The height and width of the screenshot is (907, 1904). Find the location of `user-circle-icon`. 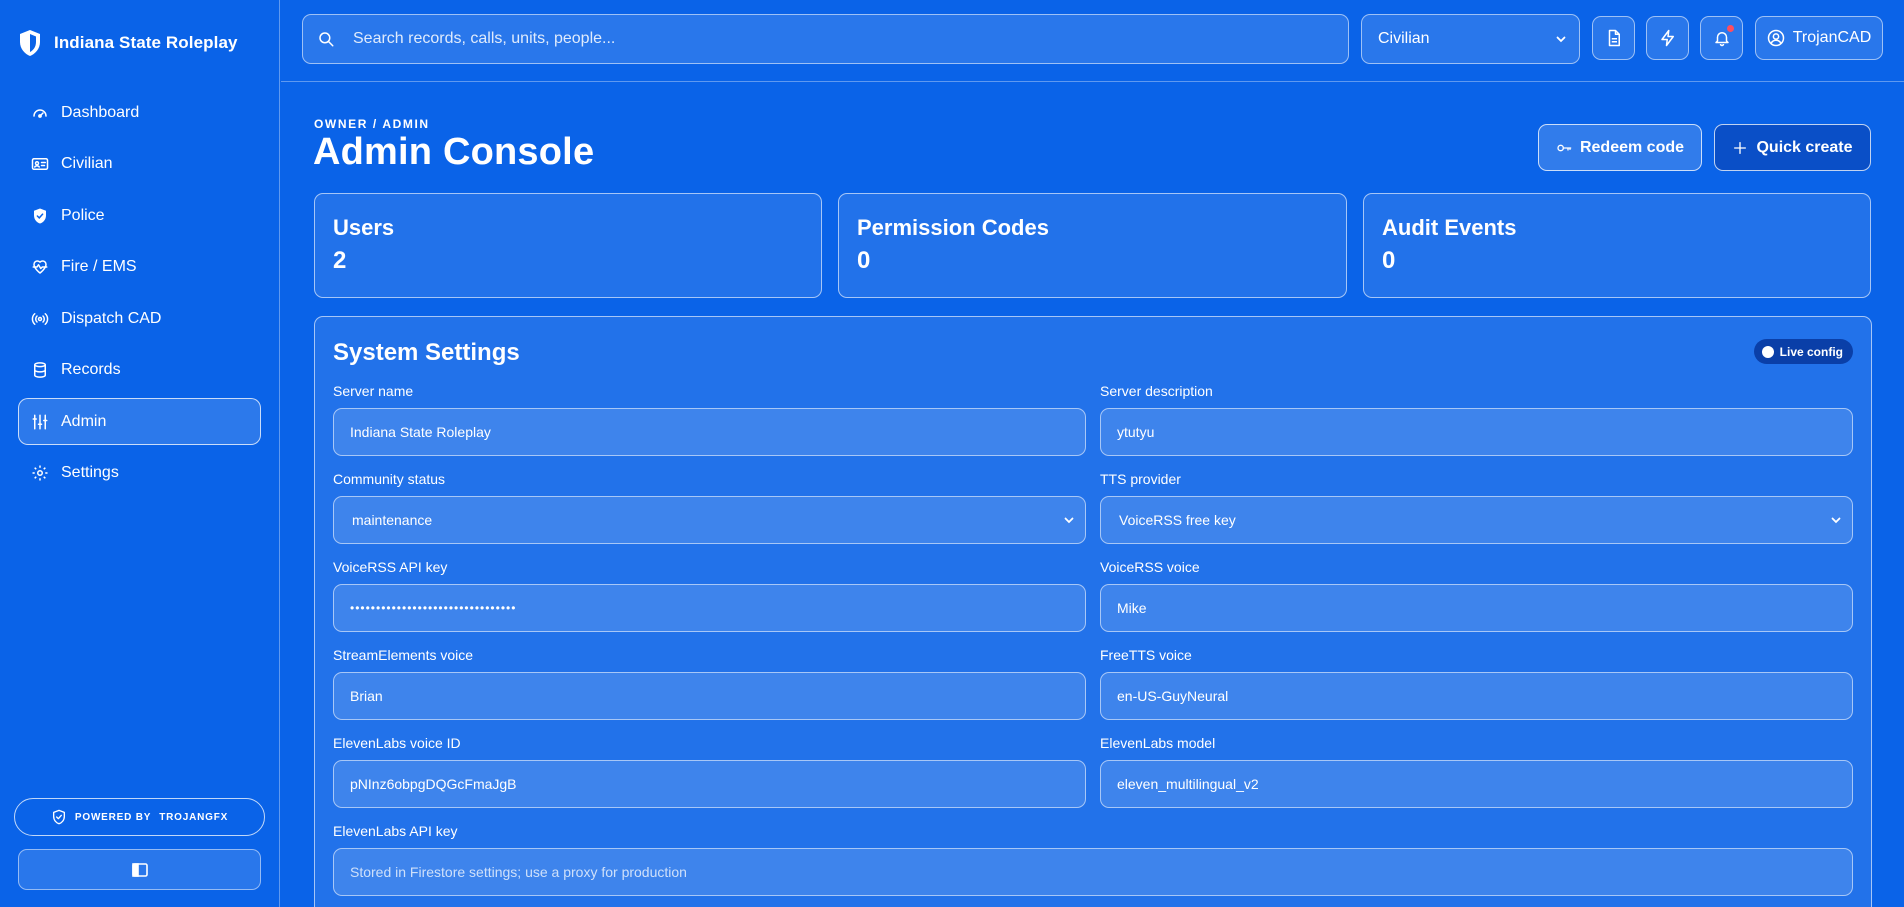

user-circle-icon is located at coordinates (1775, 38).